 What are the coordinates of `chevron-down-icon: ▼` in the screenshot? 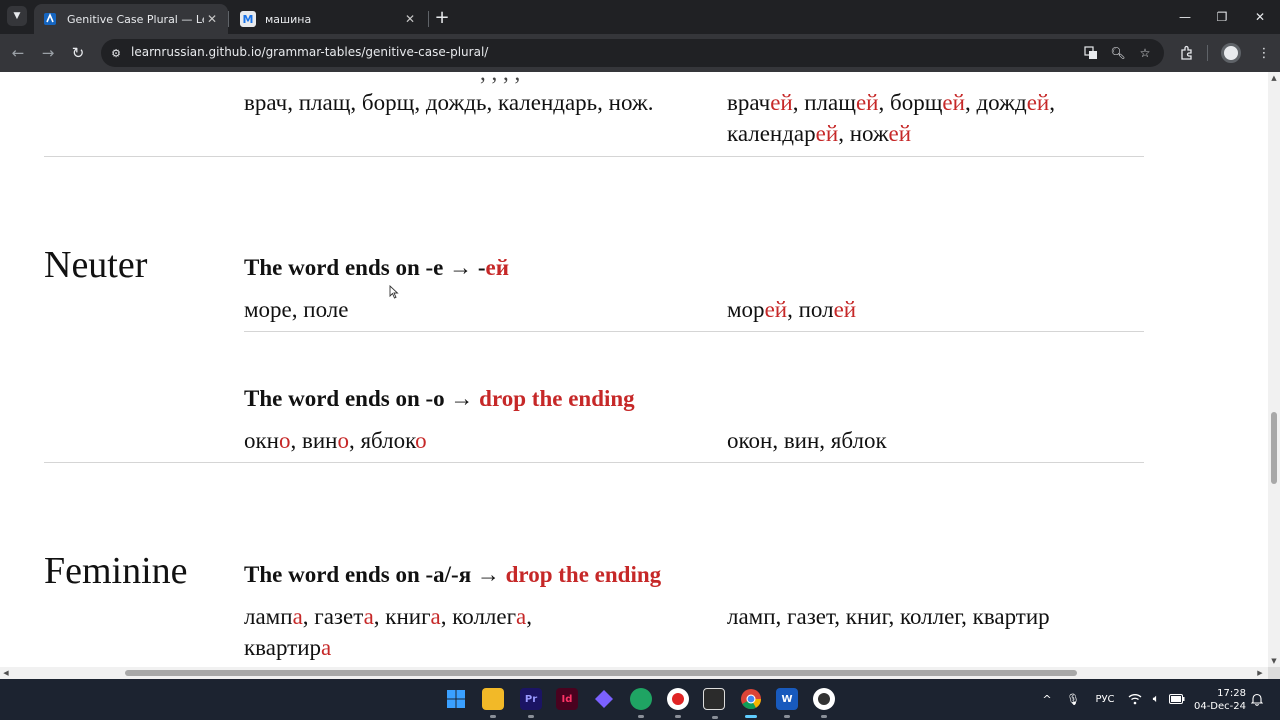 It's located at (17, 16).